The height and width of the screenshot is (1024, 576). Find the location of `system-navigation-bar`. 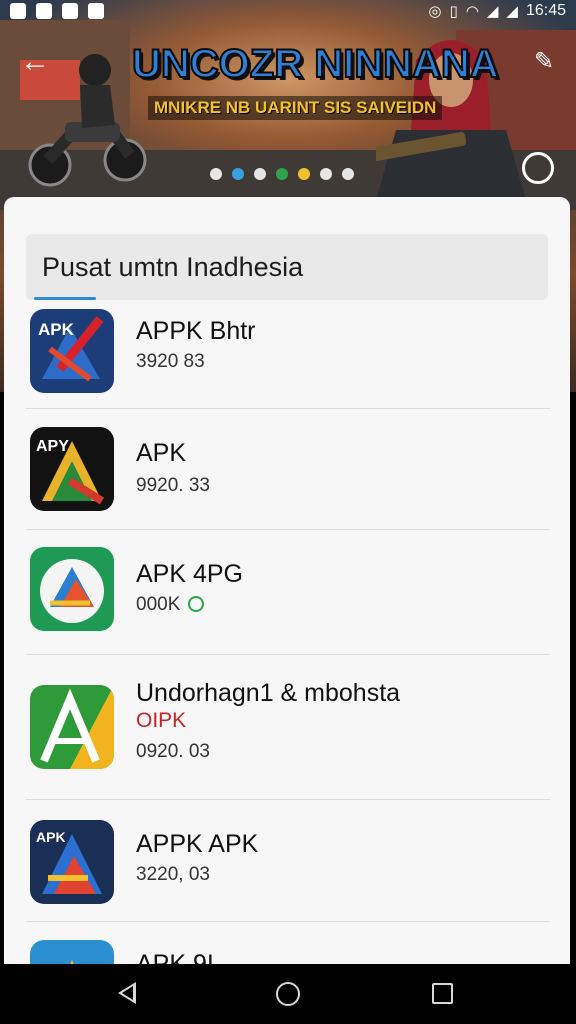

system-navigation-bar is located at coordinates (288, 994).